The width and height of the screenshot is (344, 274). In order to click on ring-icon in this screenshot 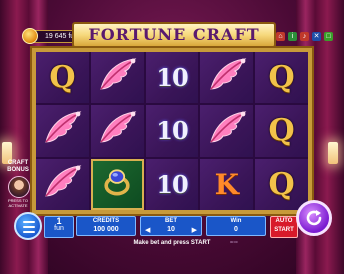, I will do `click(117, 184)`.